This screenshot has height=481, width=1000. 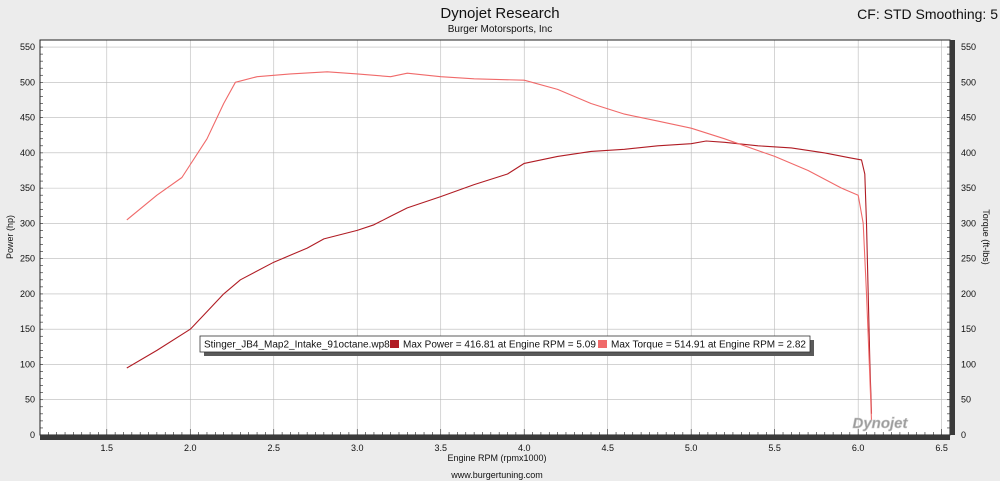 What do you see at coordinates (27, 329) in the screenshot?
I see `y-tick-label: 150` at bounding box center [27, 329].